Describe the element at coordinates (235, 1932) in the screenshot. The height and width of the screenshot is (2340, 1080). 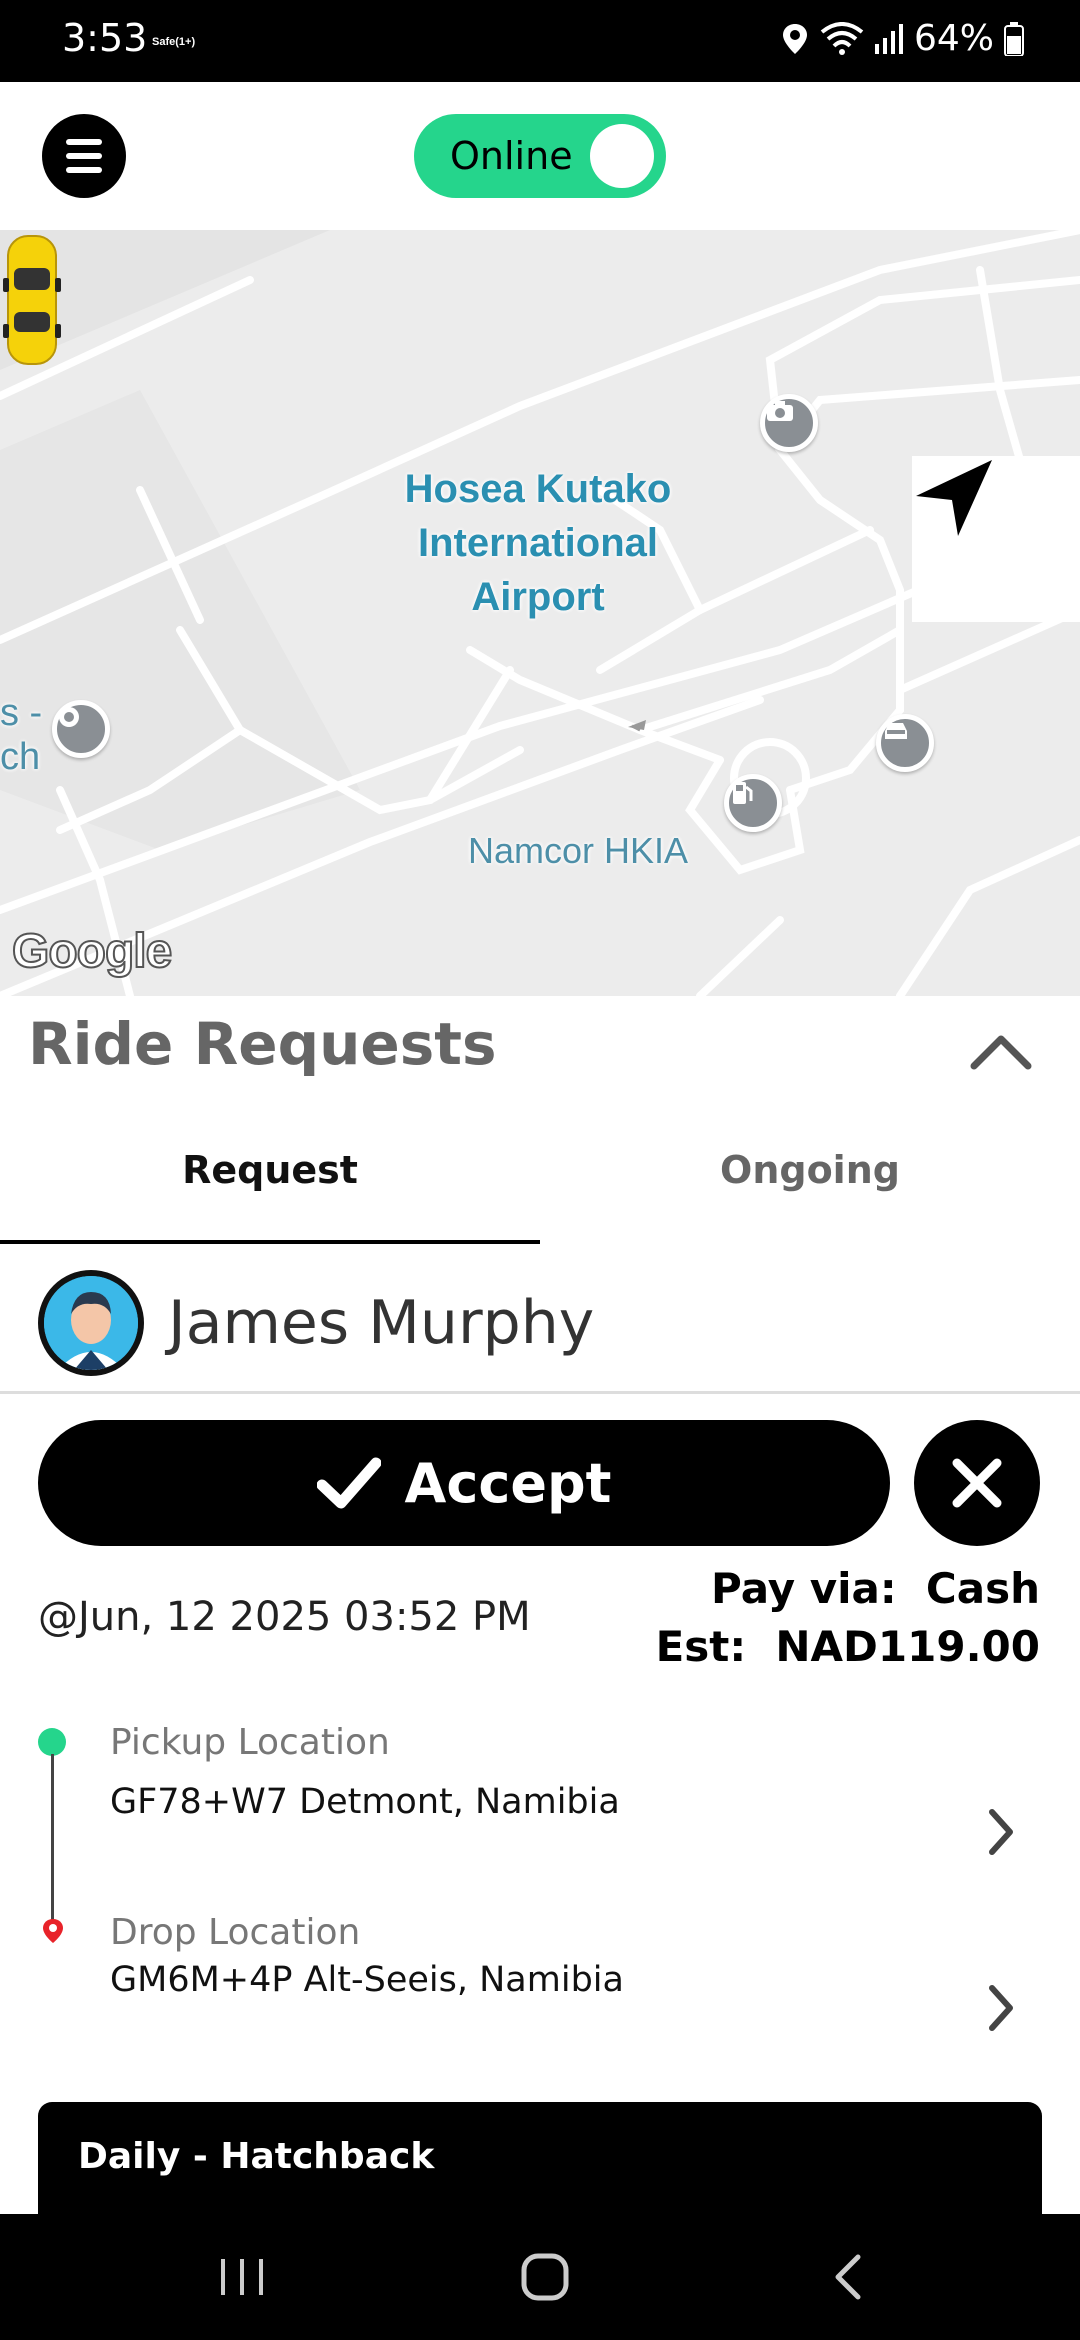
I see `drop-location-title: Drop Location` at that location.